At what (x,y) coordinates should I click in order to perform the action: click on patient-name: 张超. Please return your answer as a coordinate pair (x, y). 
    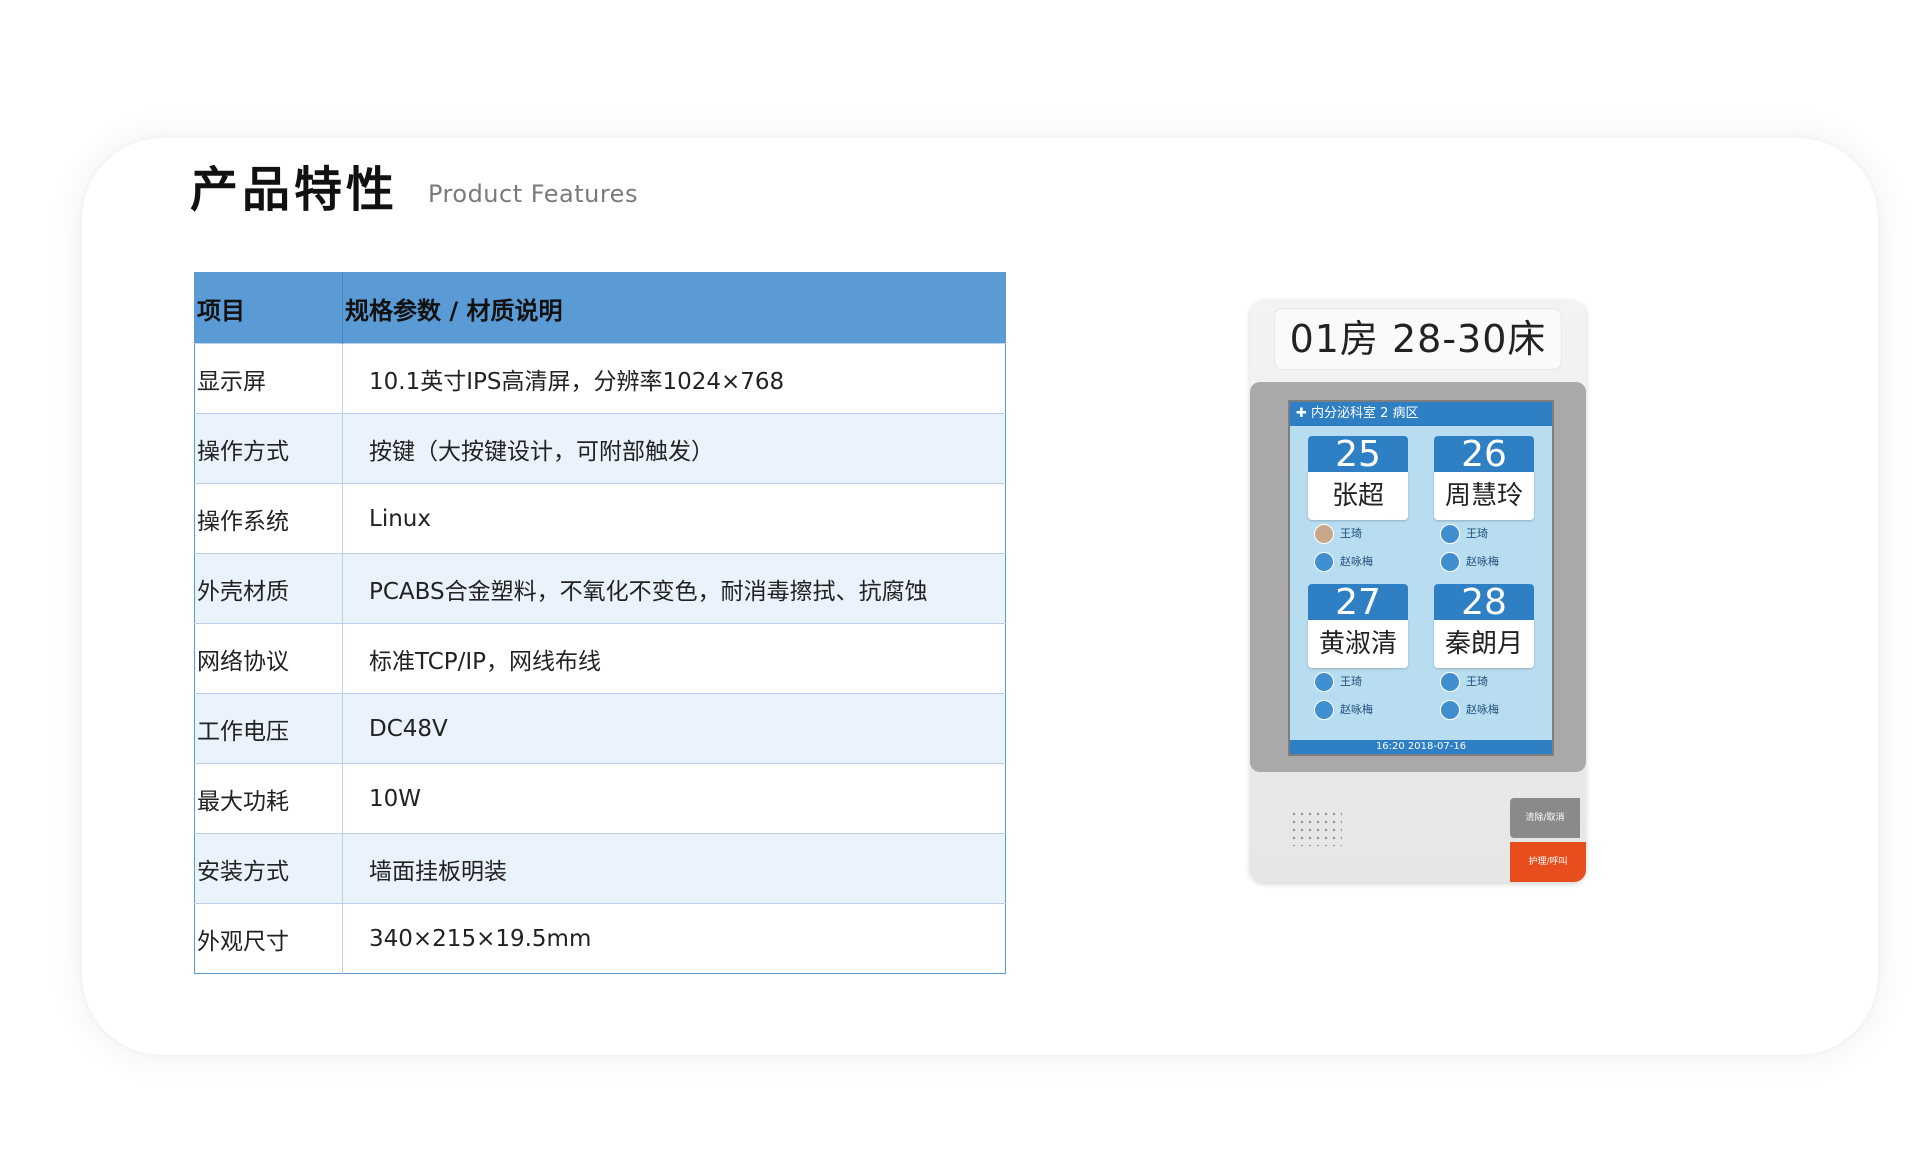
    Looking at the image, I should click on (1358, 496).